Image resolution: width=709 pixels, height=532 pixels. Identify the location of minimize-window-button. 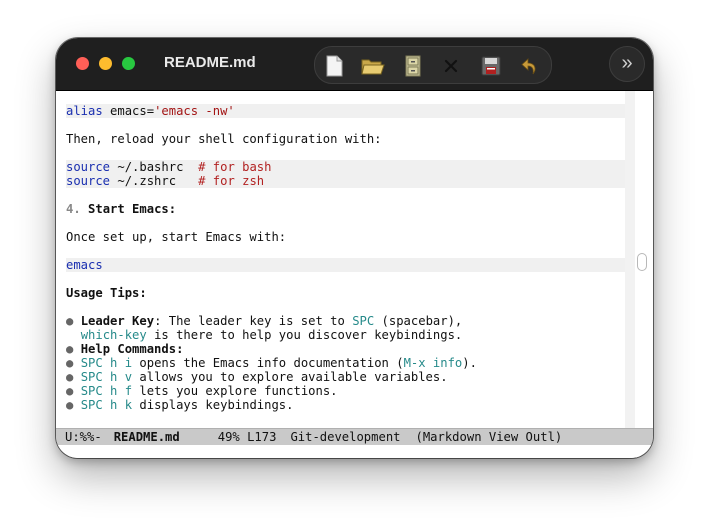
(105, 63).